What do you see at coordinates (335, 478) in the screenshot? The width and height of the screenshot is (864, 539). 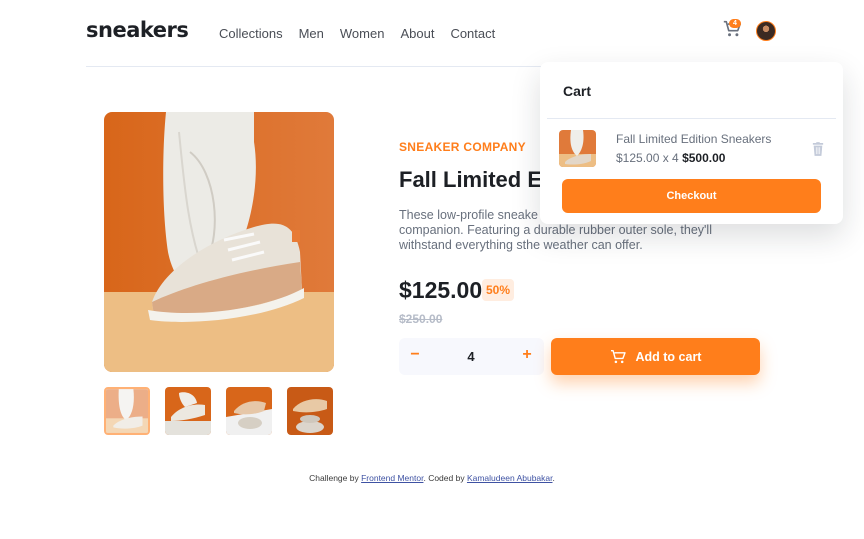 I see `attribution-prefix: Challenge by` at bounding box center [335, 478].